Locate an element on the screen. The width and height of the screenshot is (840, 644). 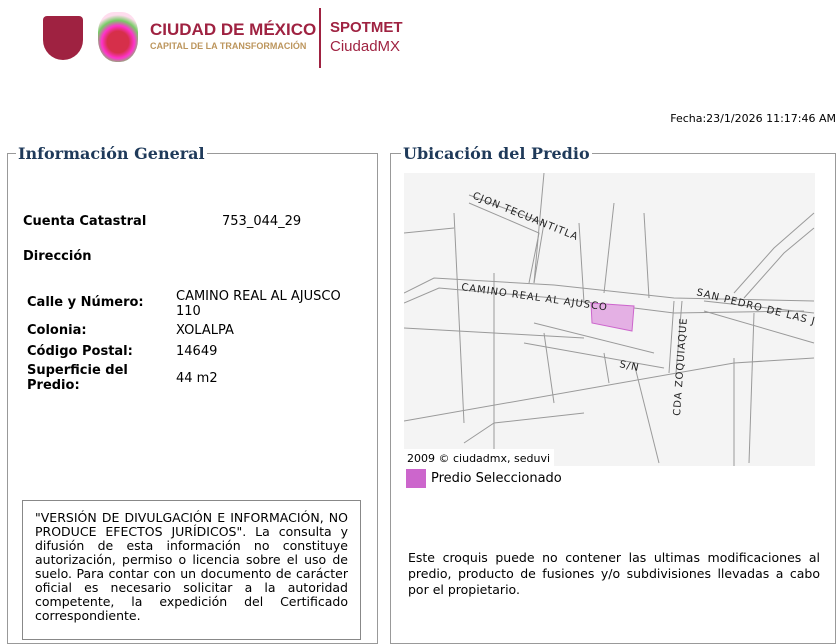
cdmx-heart-logo is located at coordinates (118, 37).